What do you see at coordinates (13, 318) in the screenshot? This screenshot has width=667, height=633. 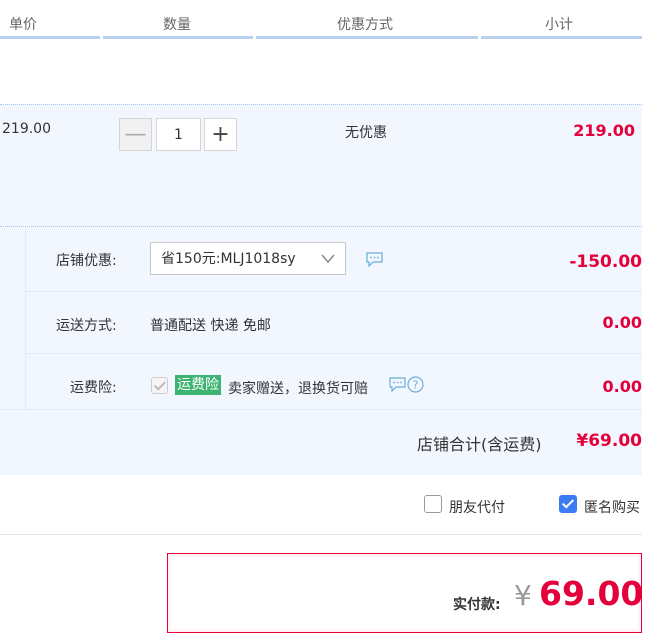 I see `shop-left-gutter` at bounding box center [13, 318].